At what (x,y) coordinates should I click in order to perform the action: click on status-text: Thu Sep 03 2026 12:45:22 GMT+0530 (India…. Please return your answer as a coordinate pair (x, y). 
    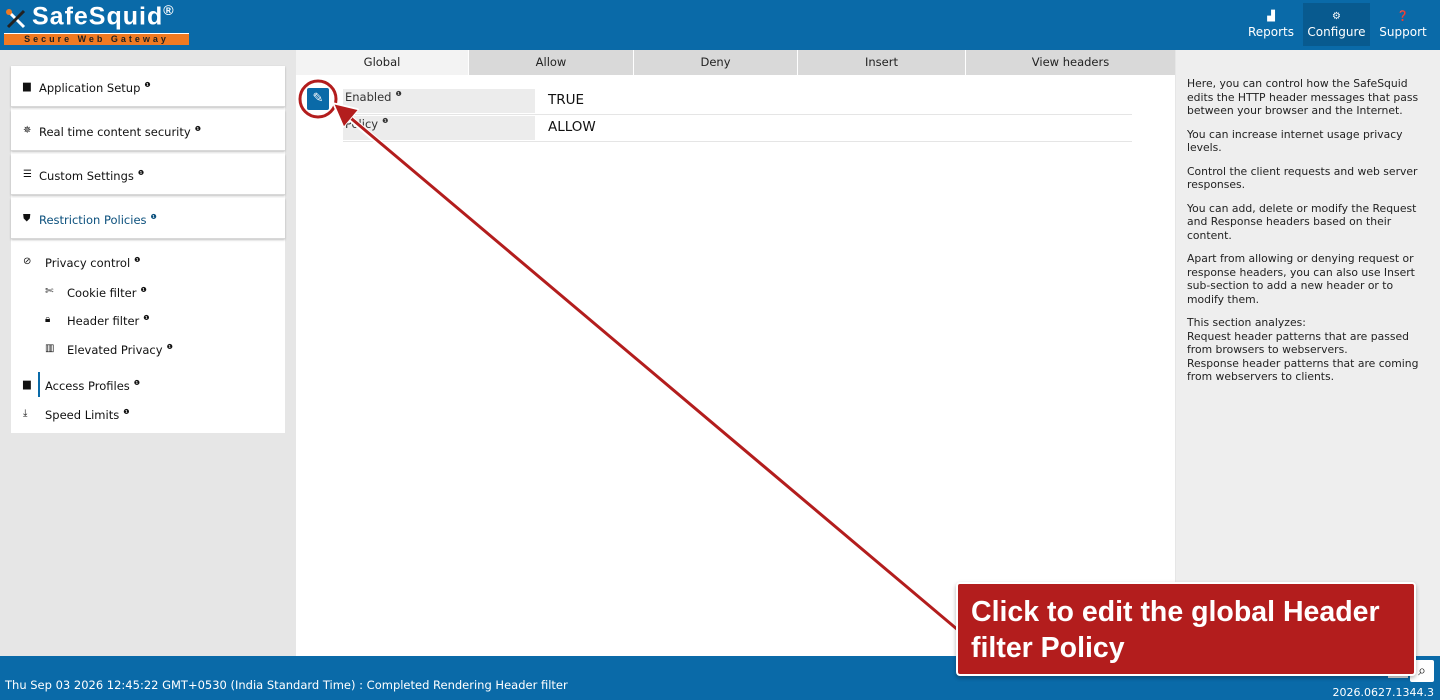
    Looking at the image, I should click on (286, 685).